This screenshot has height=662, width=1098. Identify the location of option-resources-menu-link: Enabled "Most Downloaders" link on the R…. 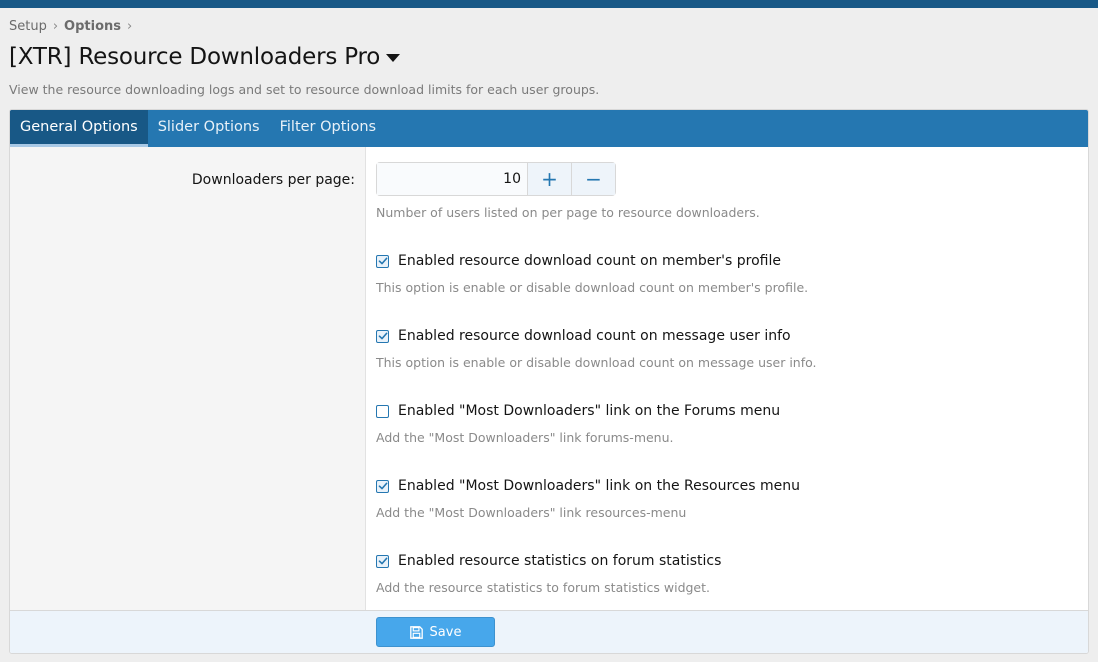
(588, 486).